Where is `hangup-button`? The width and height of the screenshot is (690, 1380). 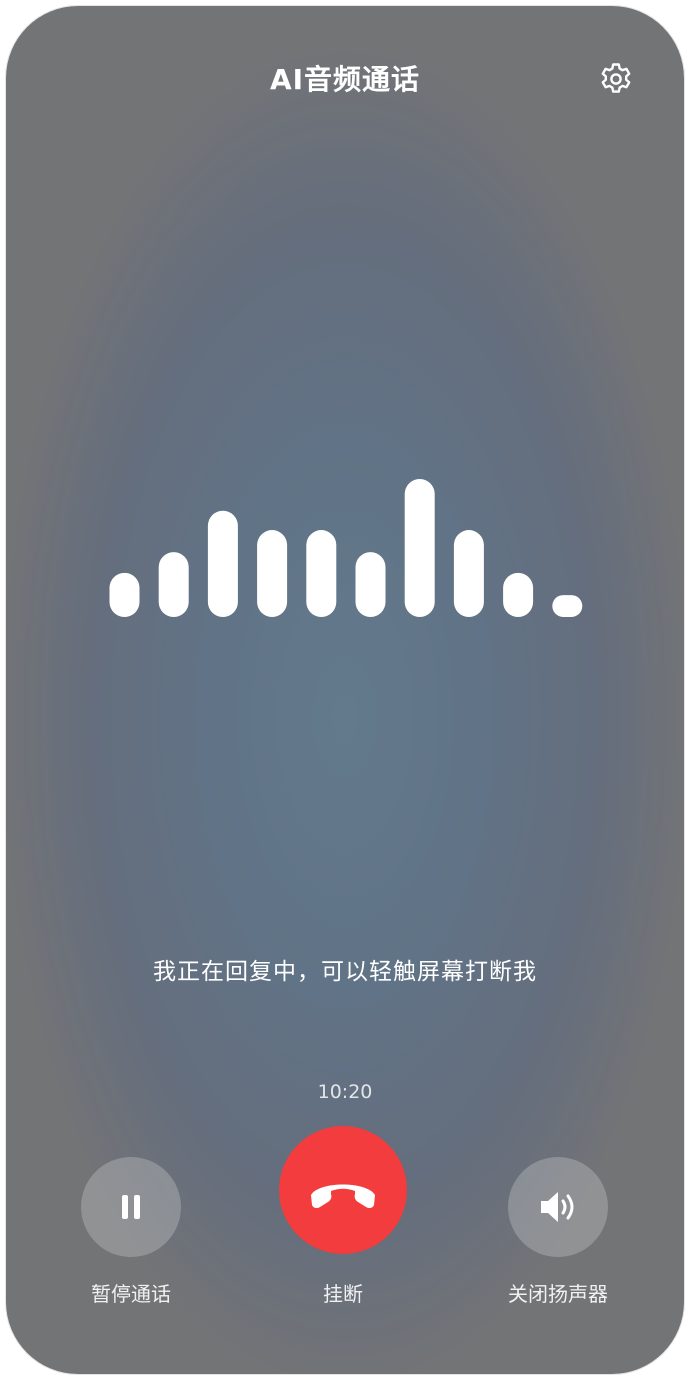 hangup-button is located at coordinates (343, 1190).